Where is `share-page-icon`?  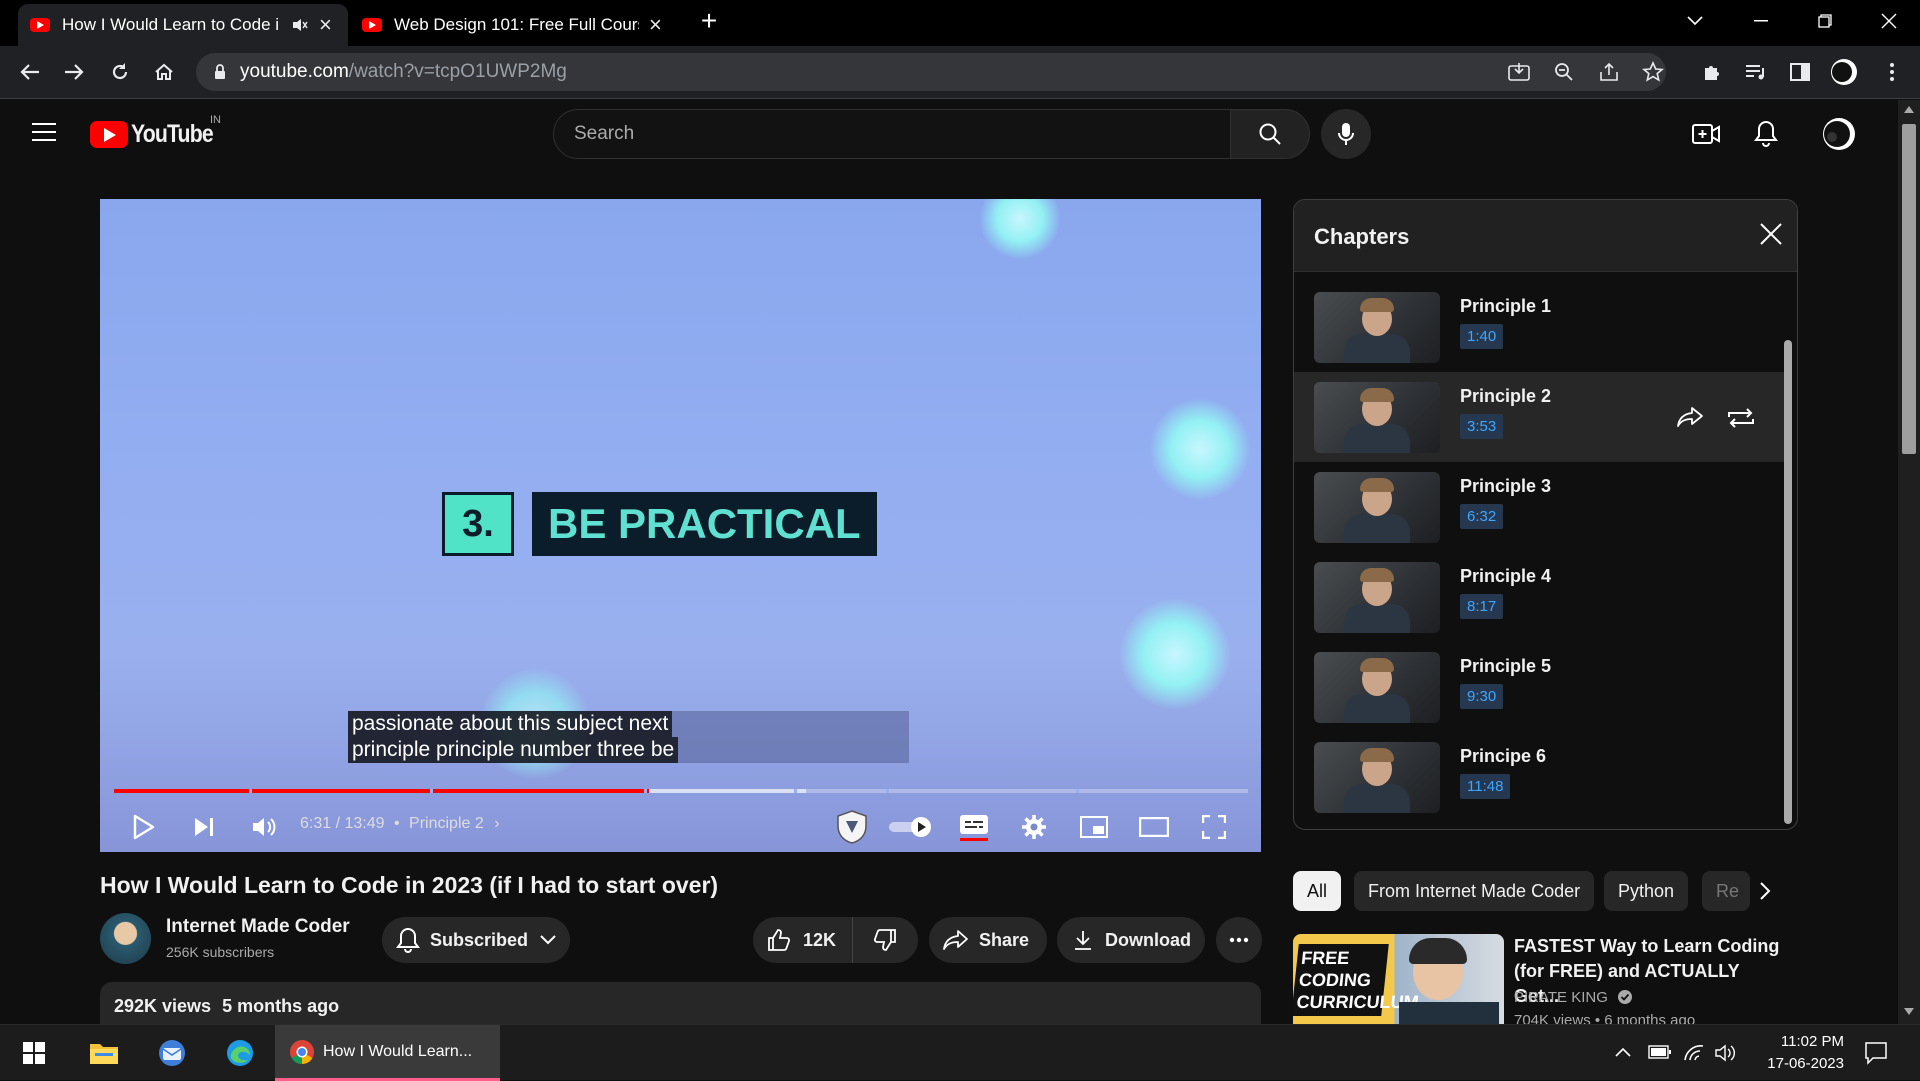
share-page-icon is located at coordinates (1609, 72).